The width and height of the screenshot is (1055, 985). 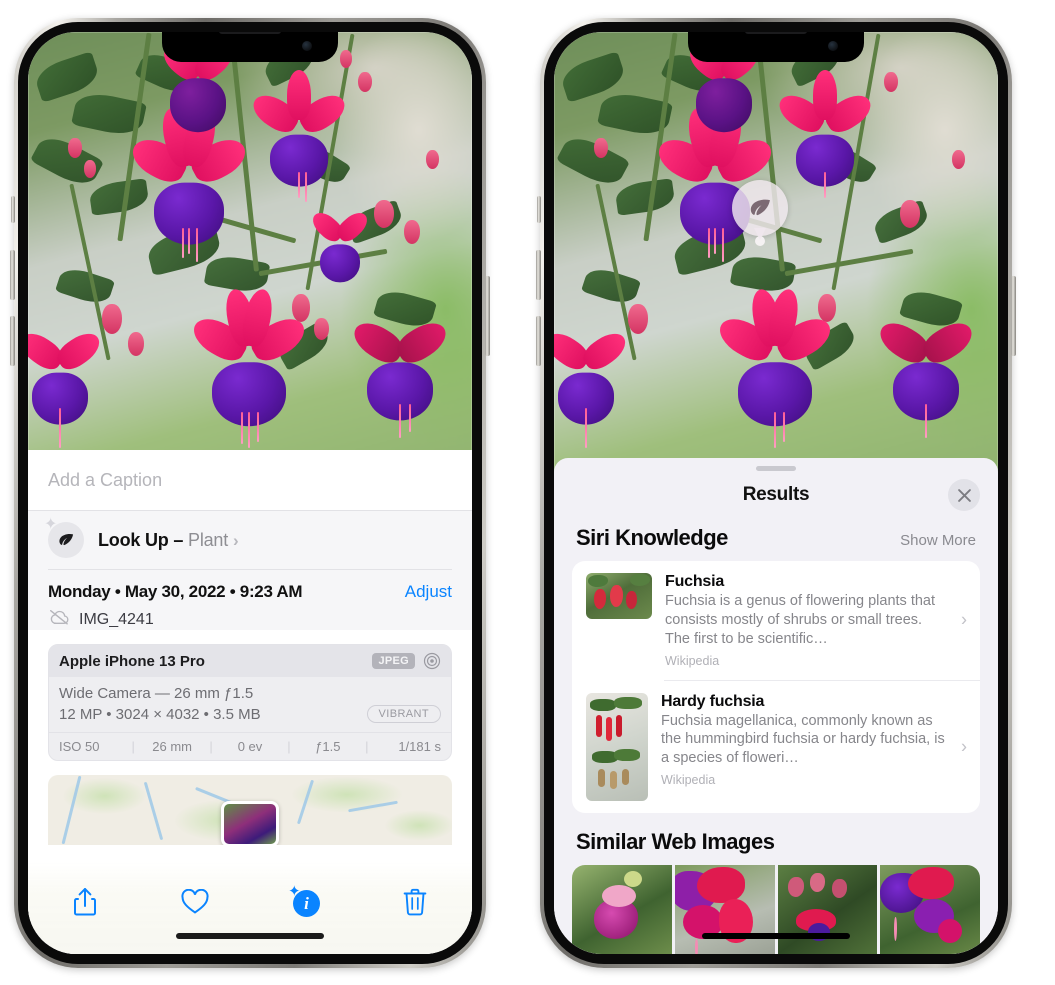 I want to click on favorite-button, so click(x=195, y=902).